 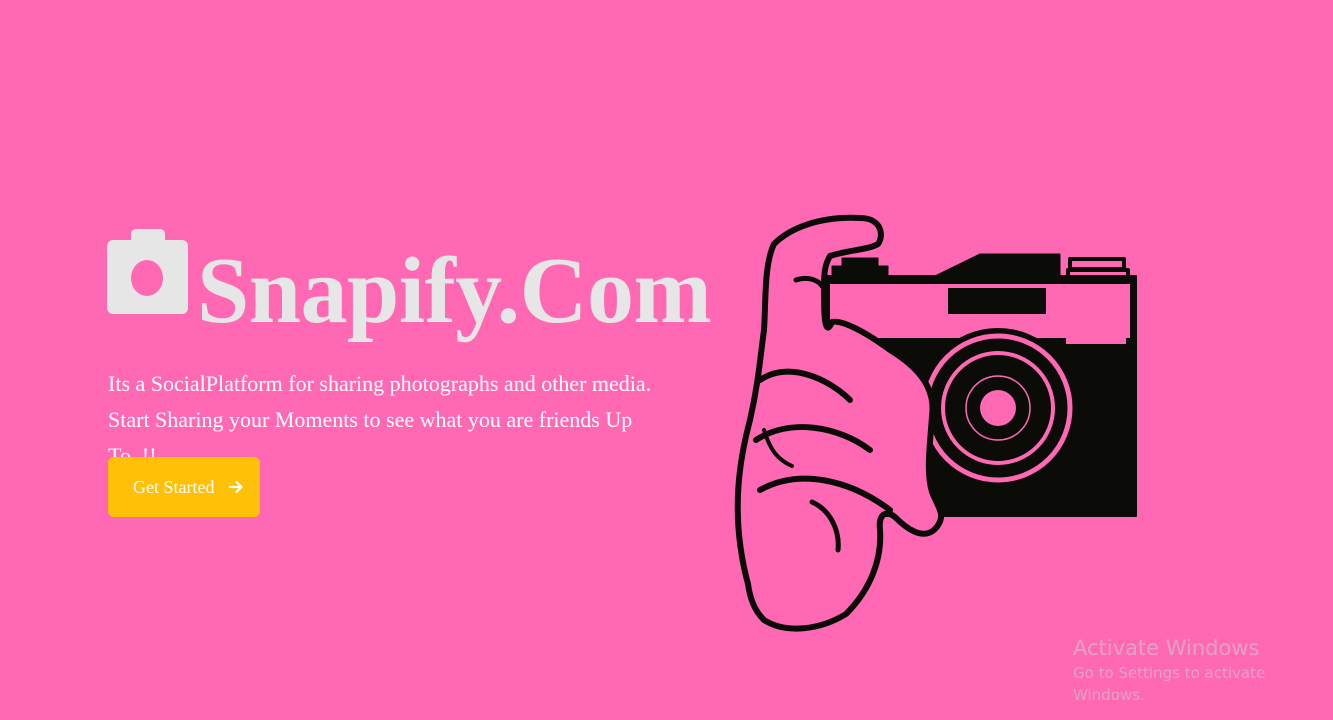 I want to click on get-started-label: Get Started, so click(x=174, y=486).